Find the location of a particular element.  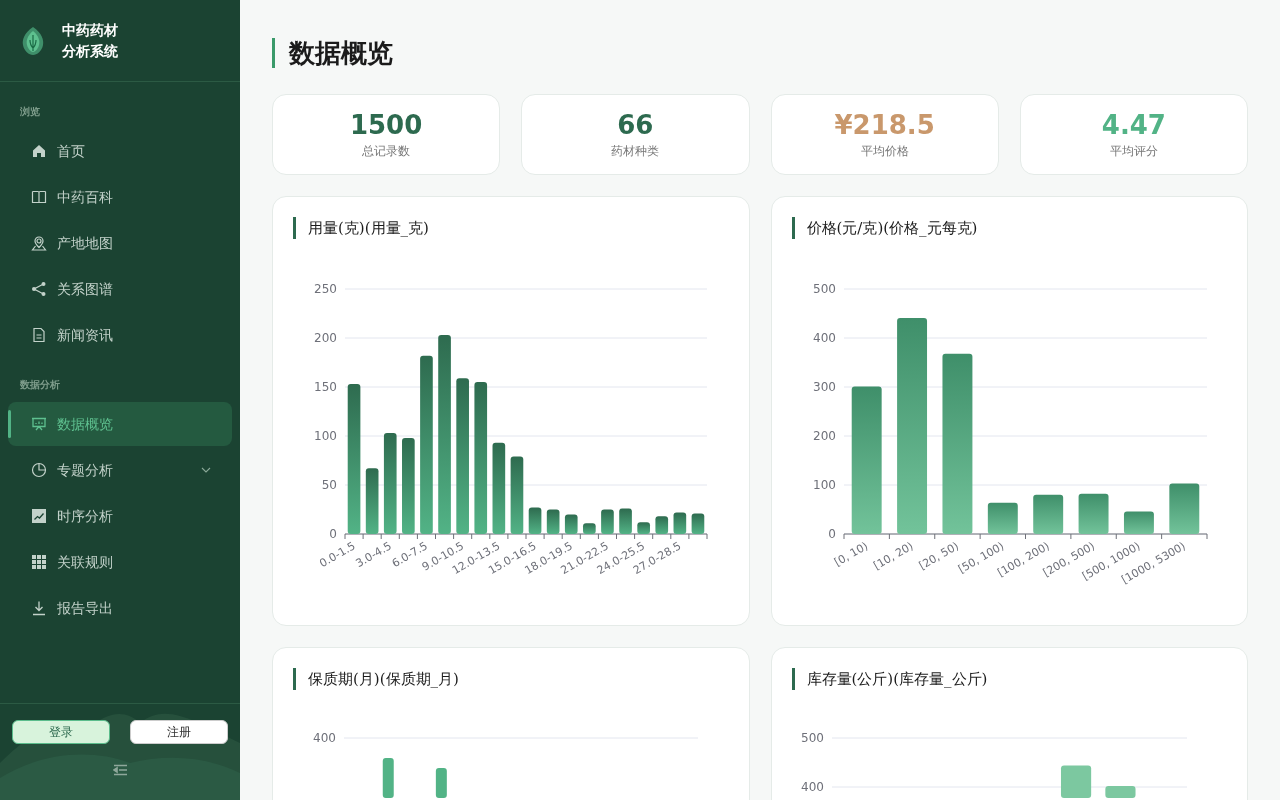

collapse-menu-icon is located at coordinates (120, 770).